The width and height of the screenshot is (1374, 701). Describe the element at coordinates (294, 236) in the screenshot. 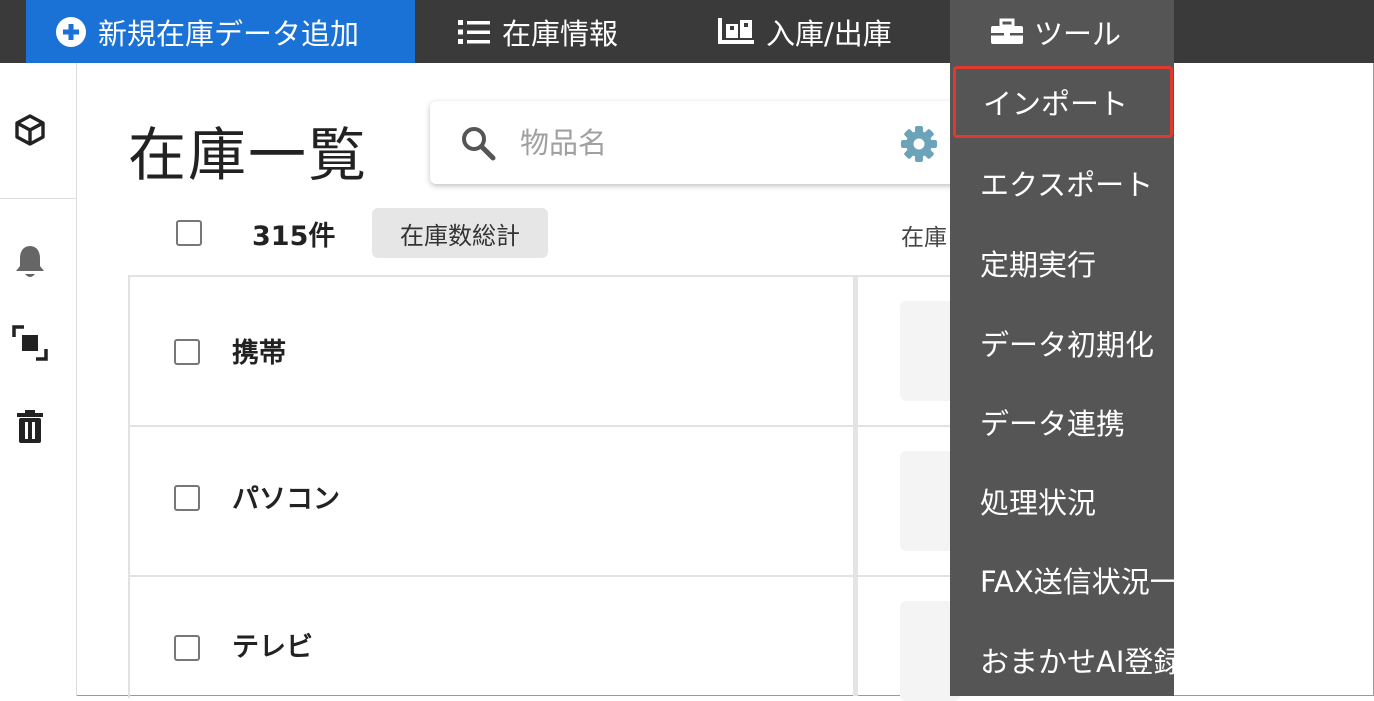

I see `item-count: 315件` at that location.